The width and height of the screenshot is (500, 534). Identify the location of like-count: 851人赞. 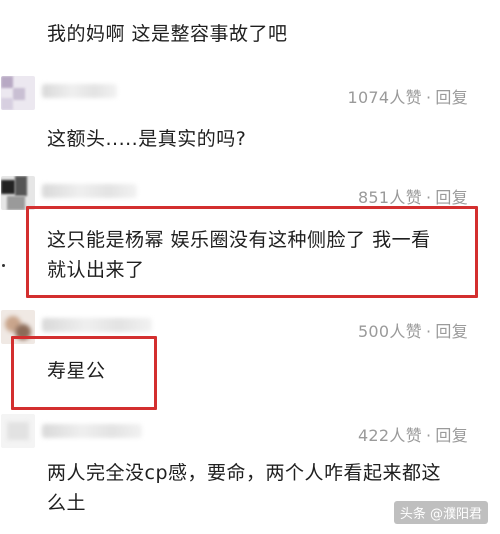
(390, 197).